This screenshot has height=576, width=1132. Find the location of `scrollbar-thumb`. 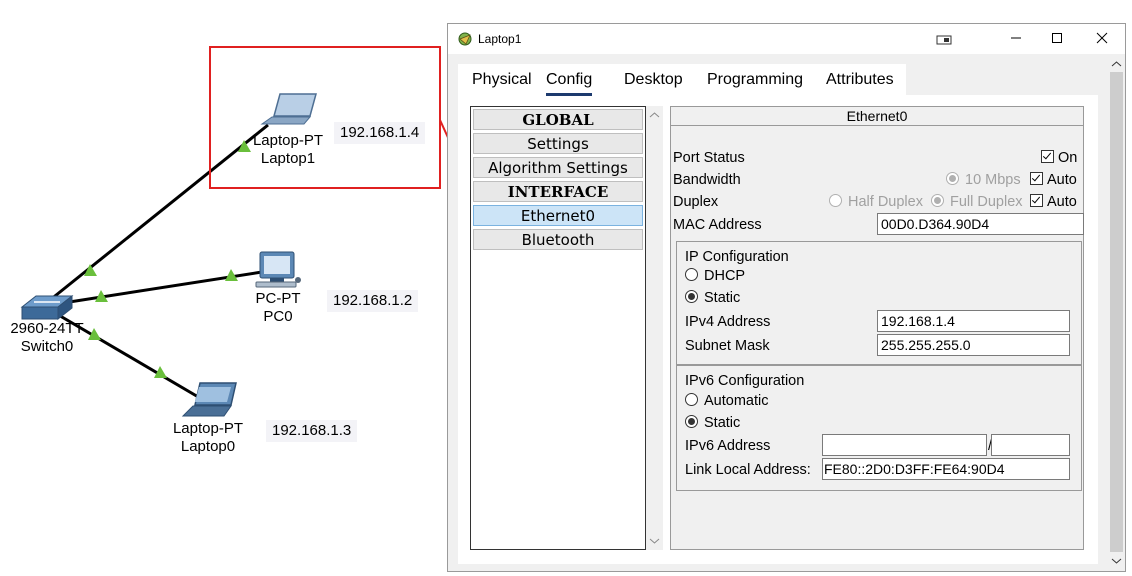

scrollbar-thumb is located at coordinates (1116, 312).